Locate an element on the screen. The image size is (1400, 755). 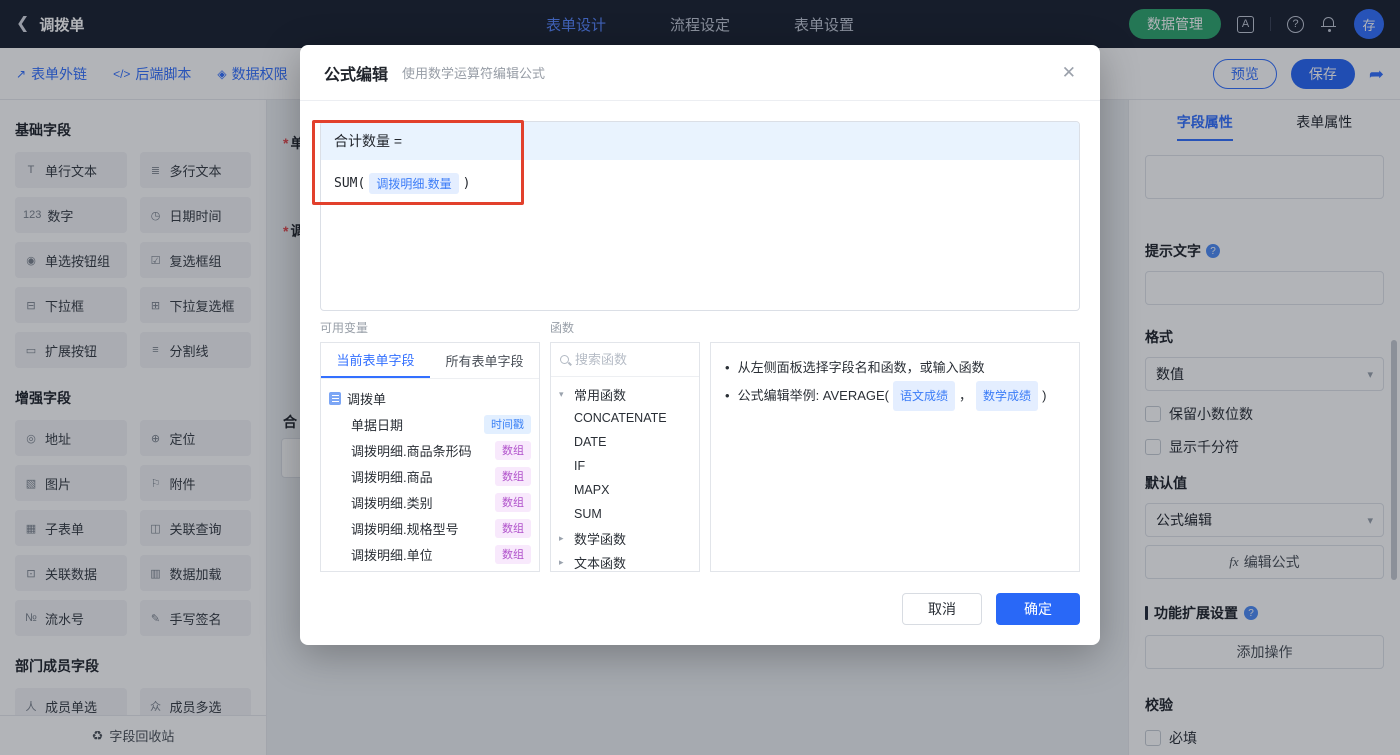
variable-name: 单据日期 is located at coordinates (377, 425).